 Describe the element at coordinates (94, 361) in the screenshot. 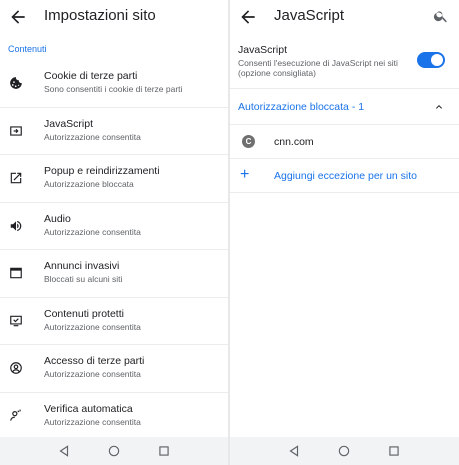

I see `settings-item-title: Accesso di terze parti` at that location.